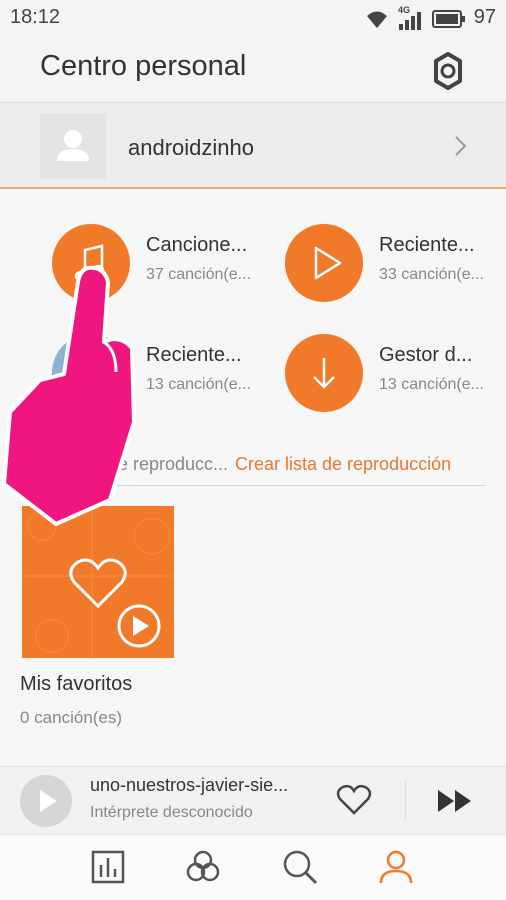  What do you see at coordinates (203, 867) in the screenshot?
I see `circles-icon` at bounding box center [203, 867].